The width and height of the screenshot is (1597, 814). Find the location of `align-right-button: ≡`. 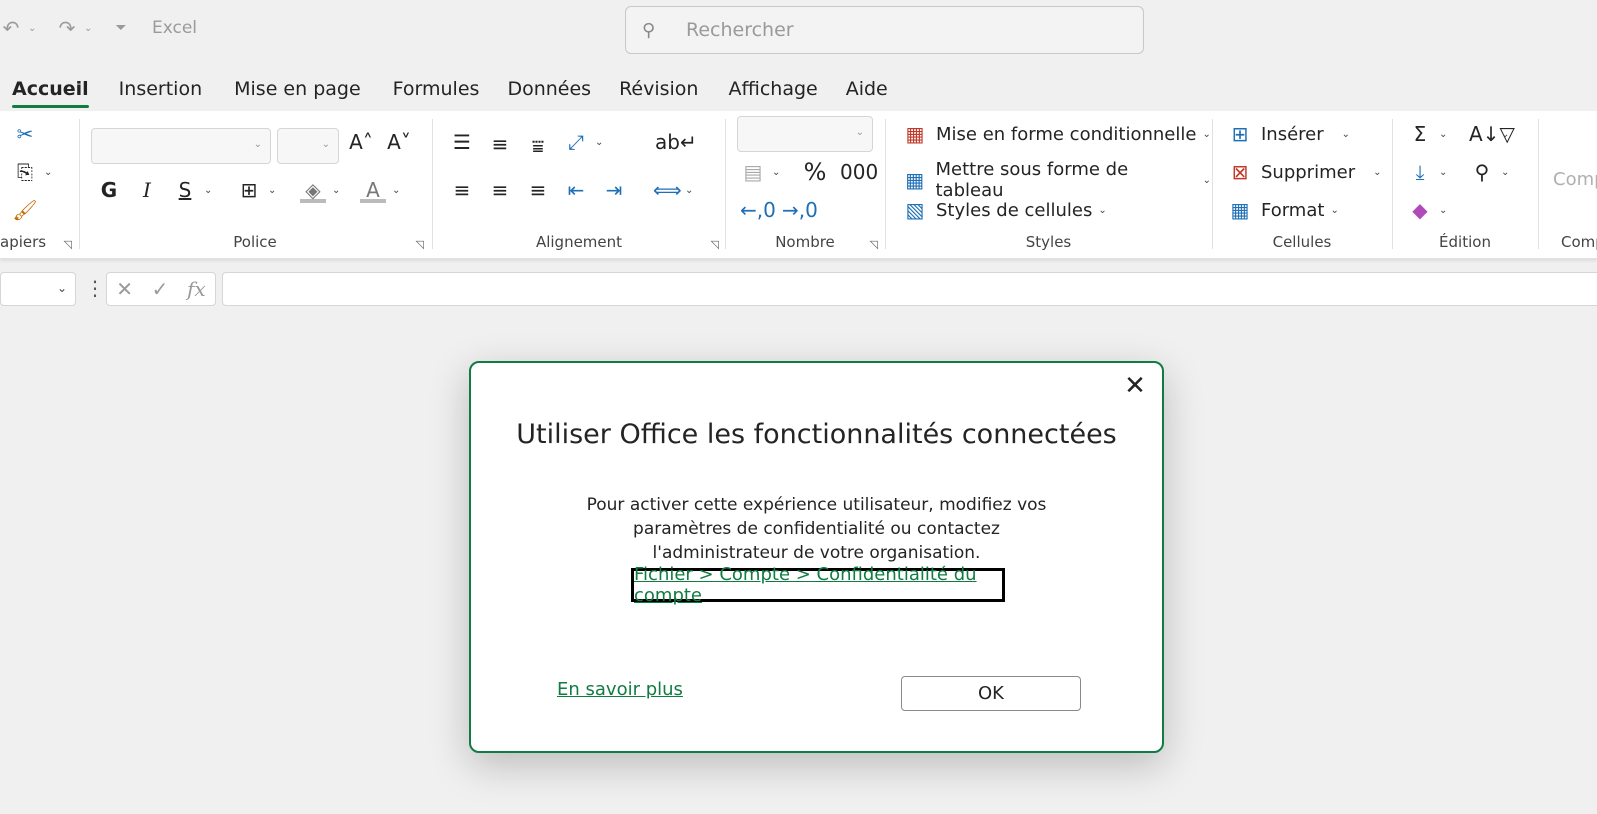

align-right-button: ≡ is located at coordinates (538, 190).